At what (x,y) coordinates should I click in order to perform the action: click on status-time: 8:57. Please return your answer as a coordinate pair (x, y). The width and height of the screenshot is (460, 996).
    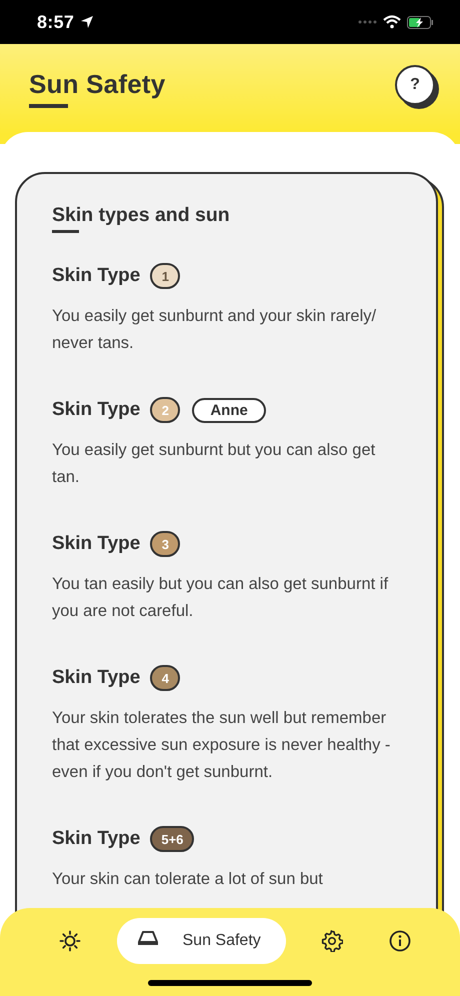
    Looking at the image, I should click on (55, 22).